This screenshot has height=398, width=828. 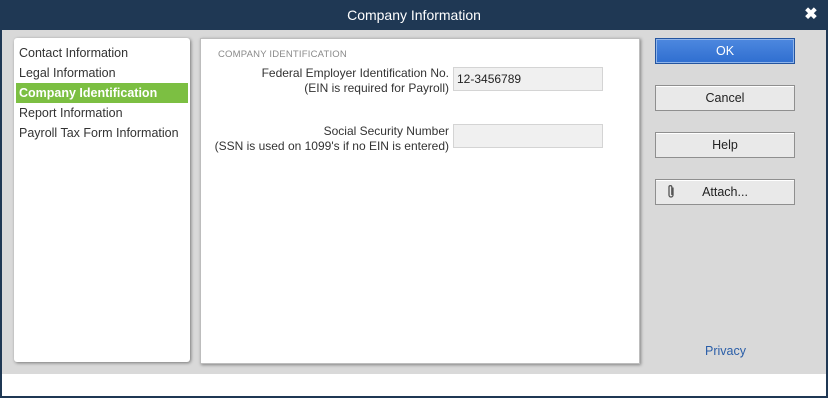 I want to click on section-header: COMPANY IDENTIFICATION, so click(x=282, y=54).